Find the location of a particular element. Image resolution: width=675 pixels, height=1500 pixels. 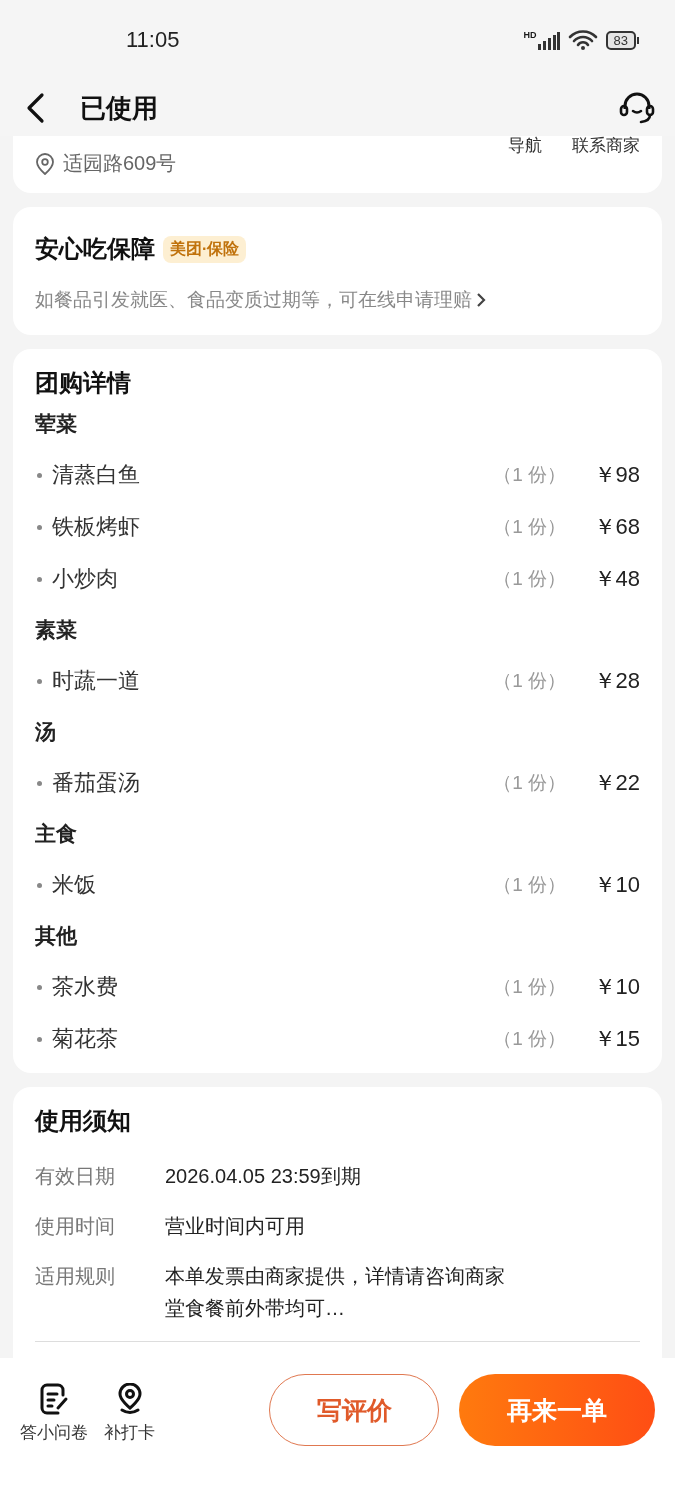

category-heading: 汤 is located at coordinates (46, 732).